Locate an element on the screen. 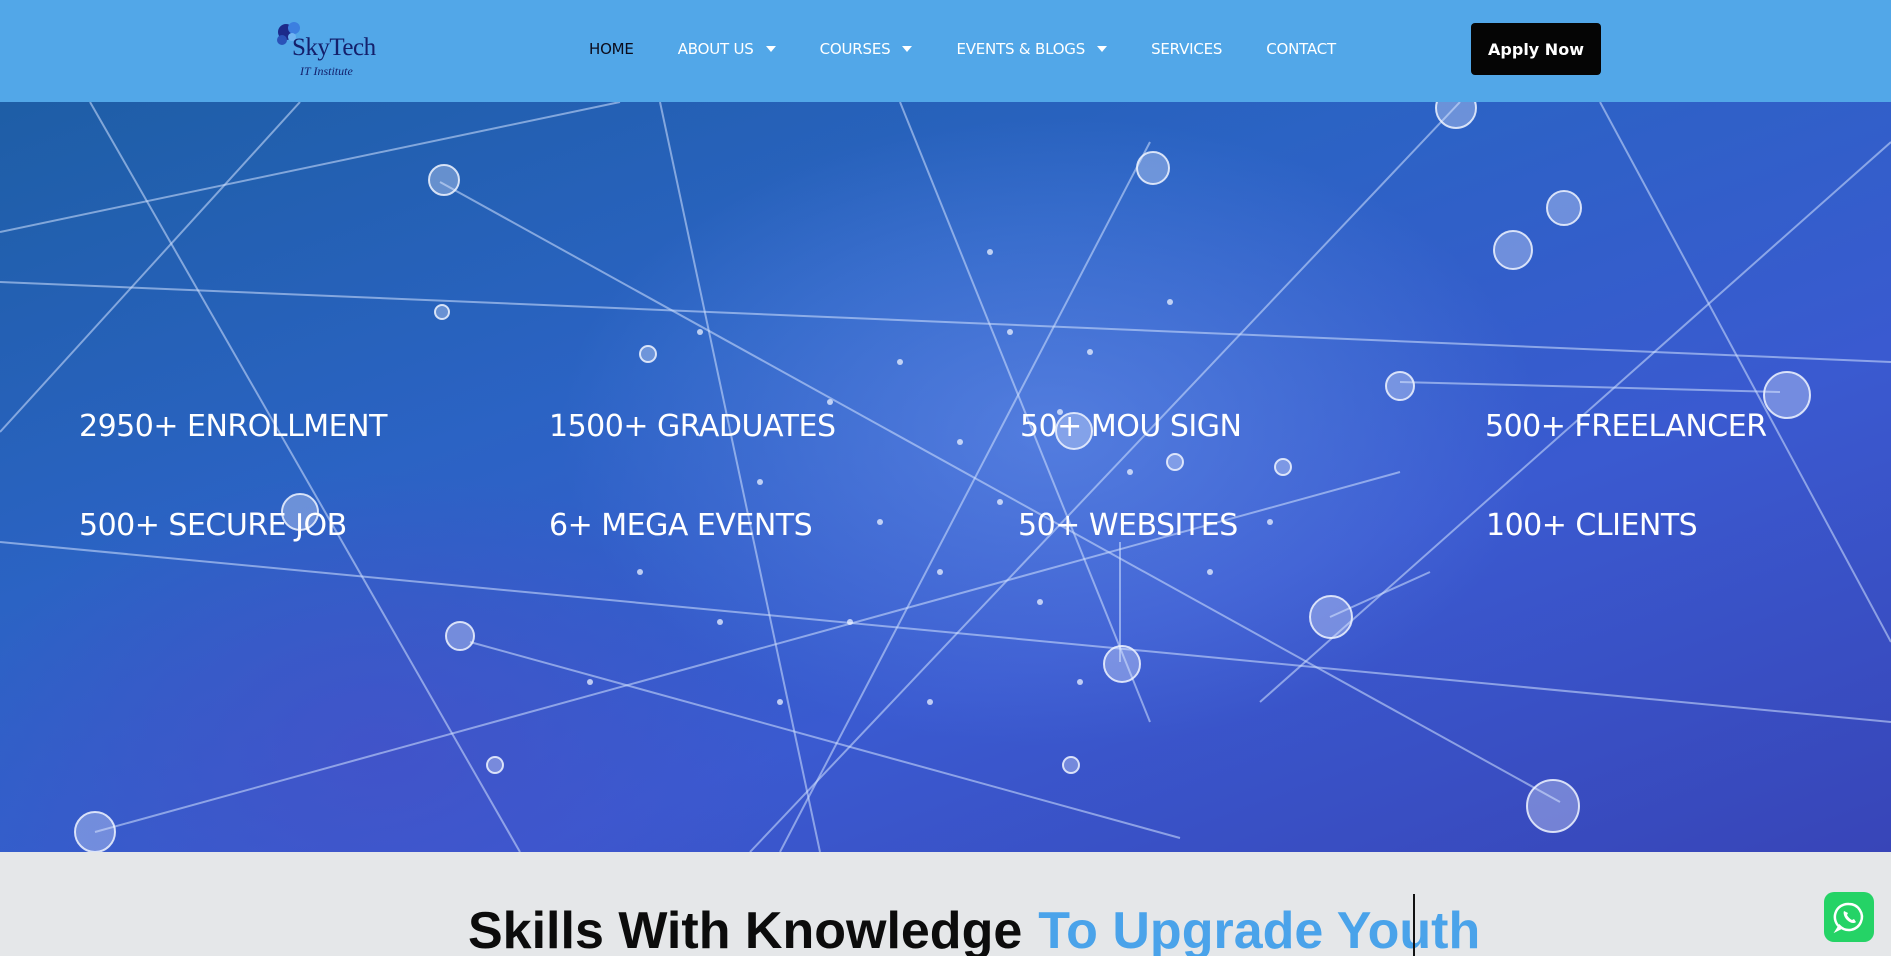 The width and height of the screenshot is (1891, 956). nav-contact-label: CONTACT is located at coordinates (1301, 49).